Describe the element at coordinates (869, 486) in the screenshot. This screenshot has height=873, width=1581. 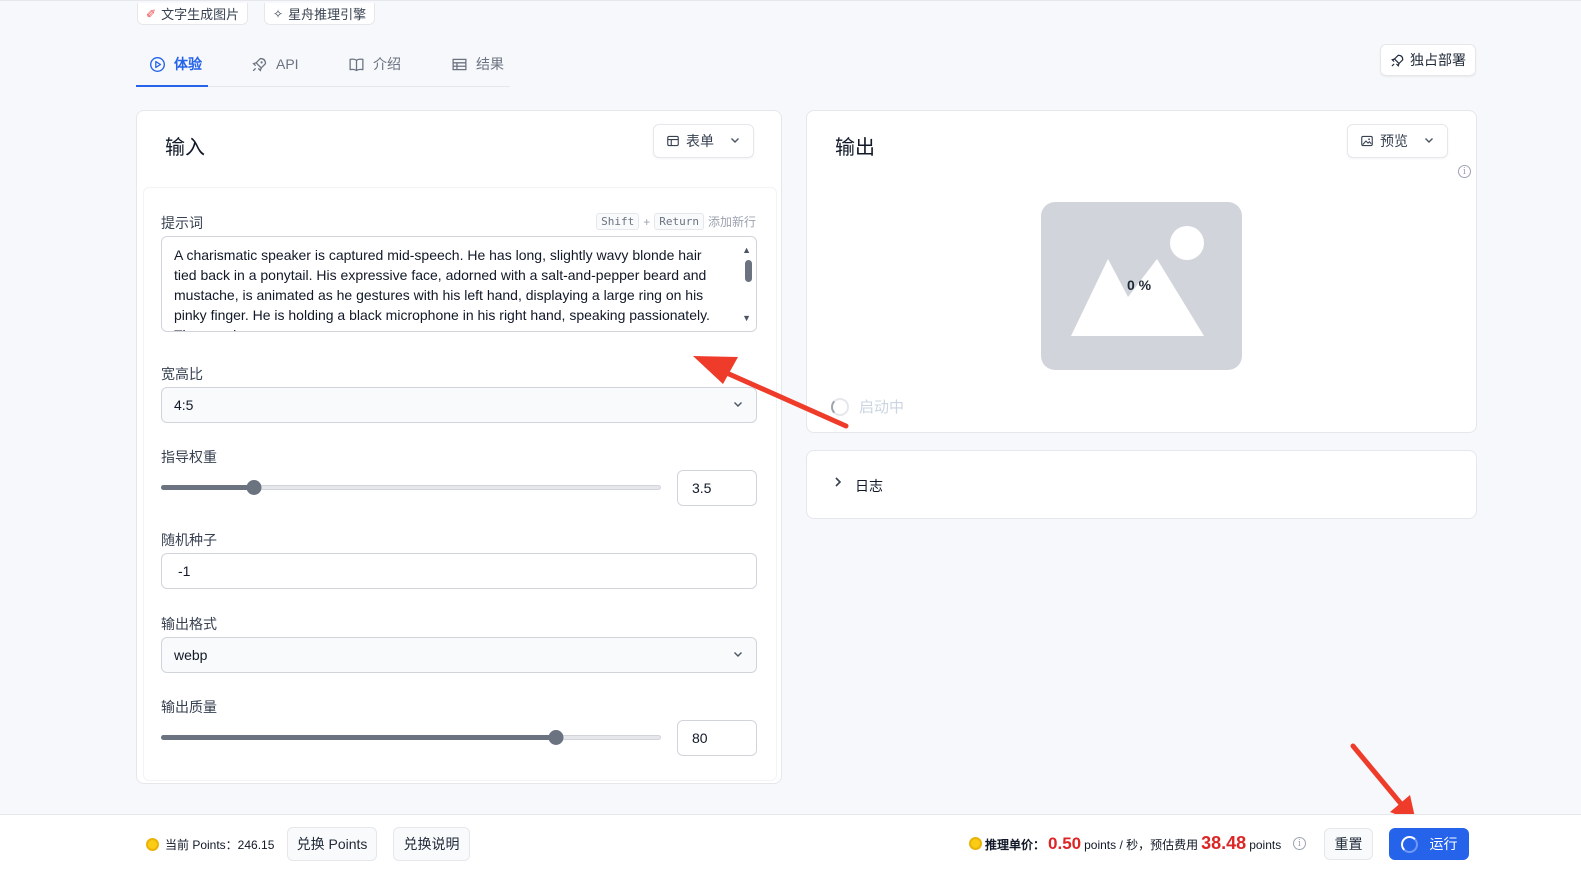
I see `log-label: 日志` at that location.